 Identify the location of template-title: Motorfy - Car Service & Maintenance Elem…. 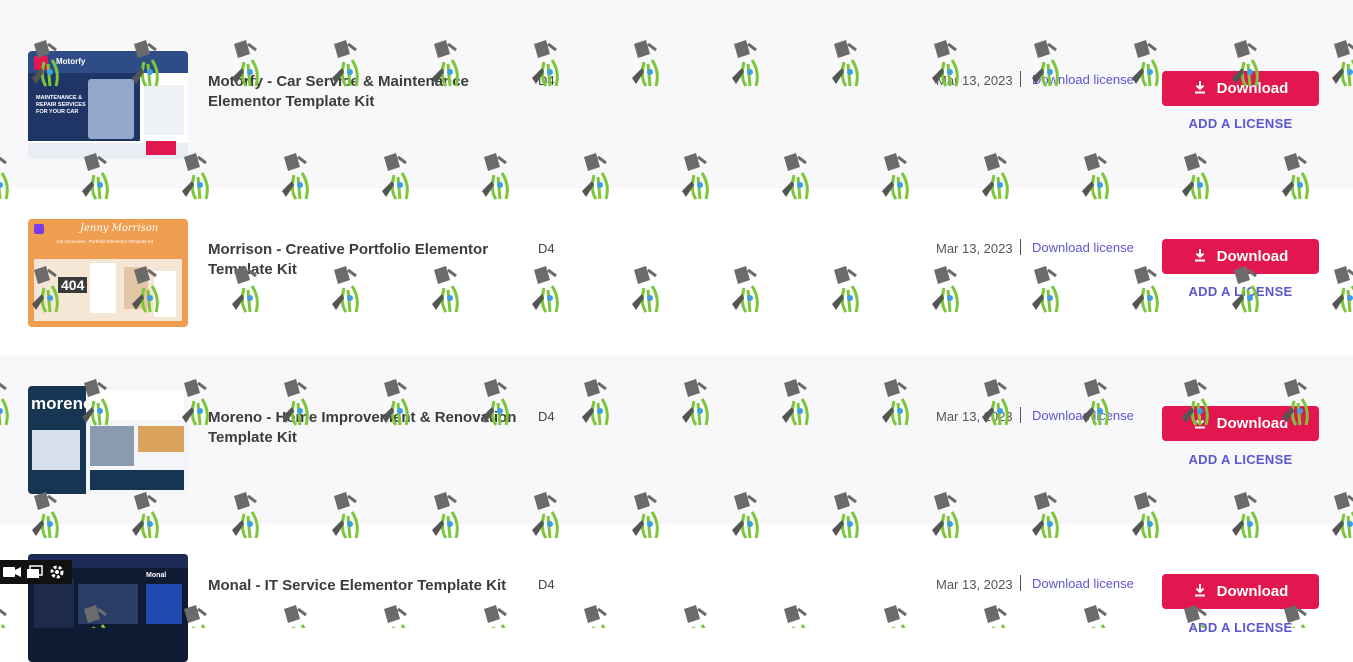
(368, 92).